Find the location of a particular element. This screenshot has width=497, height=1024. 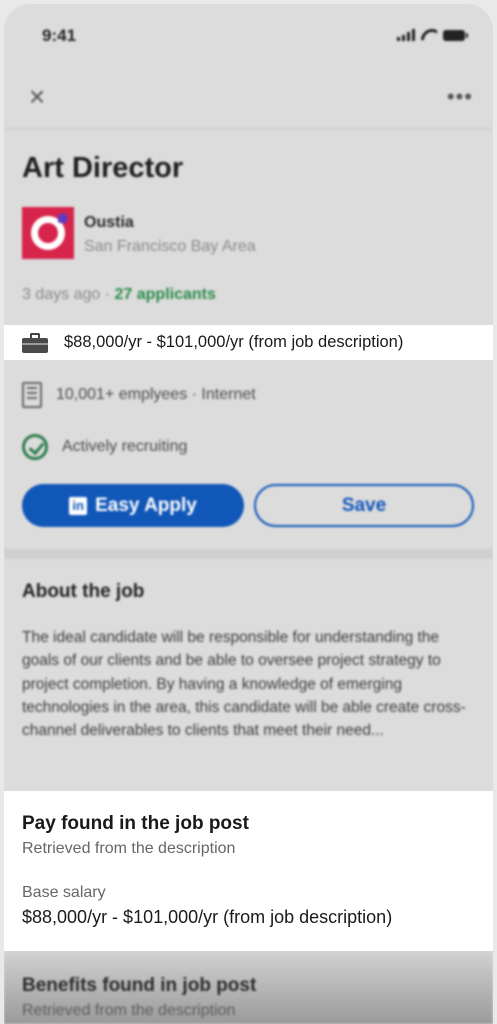

more-icon: ••• is located at coordinates (460, 97).